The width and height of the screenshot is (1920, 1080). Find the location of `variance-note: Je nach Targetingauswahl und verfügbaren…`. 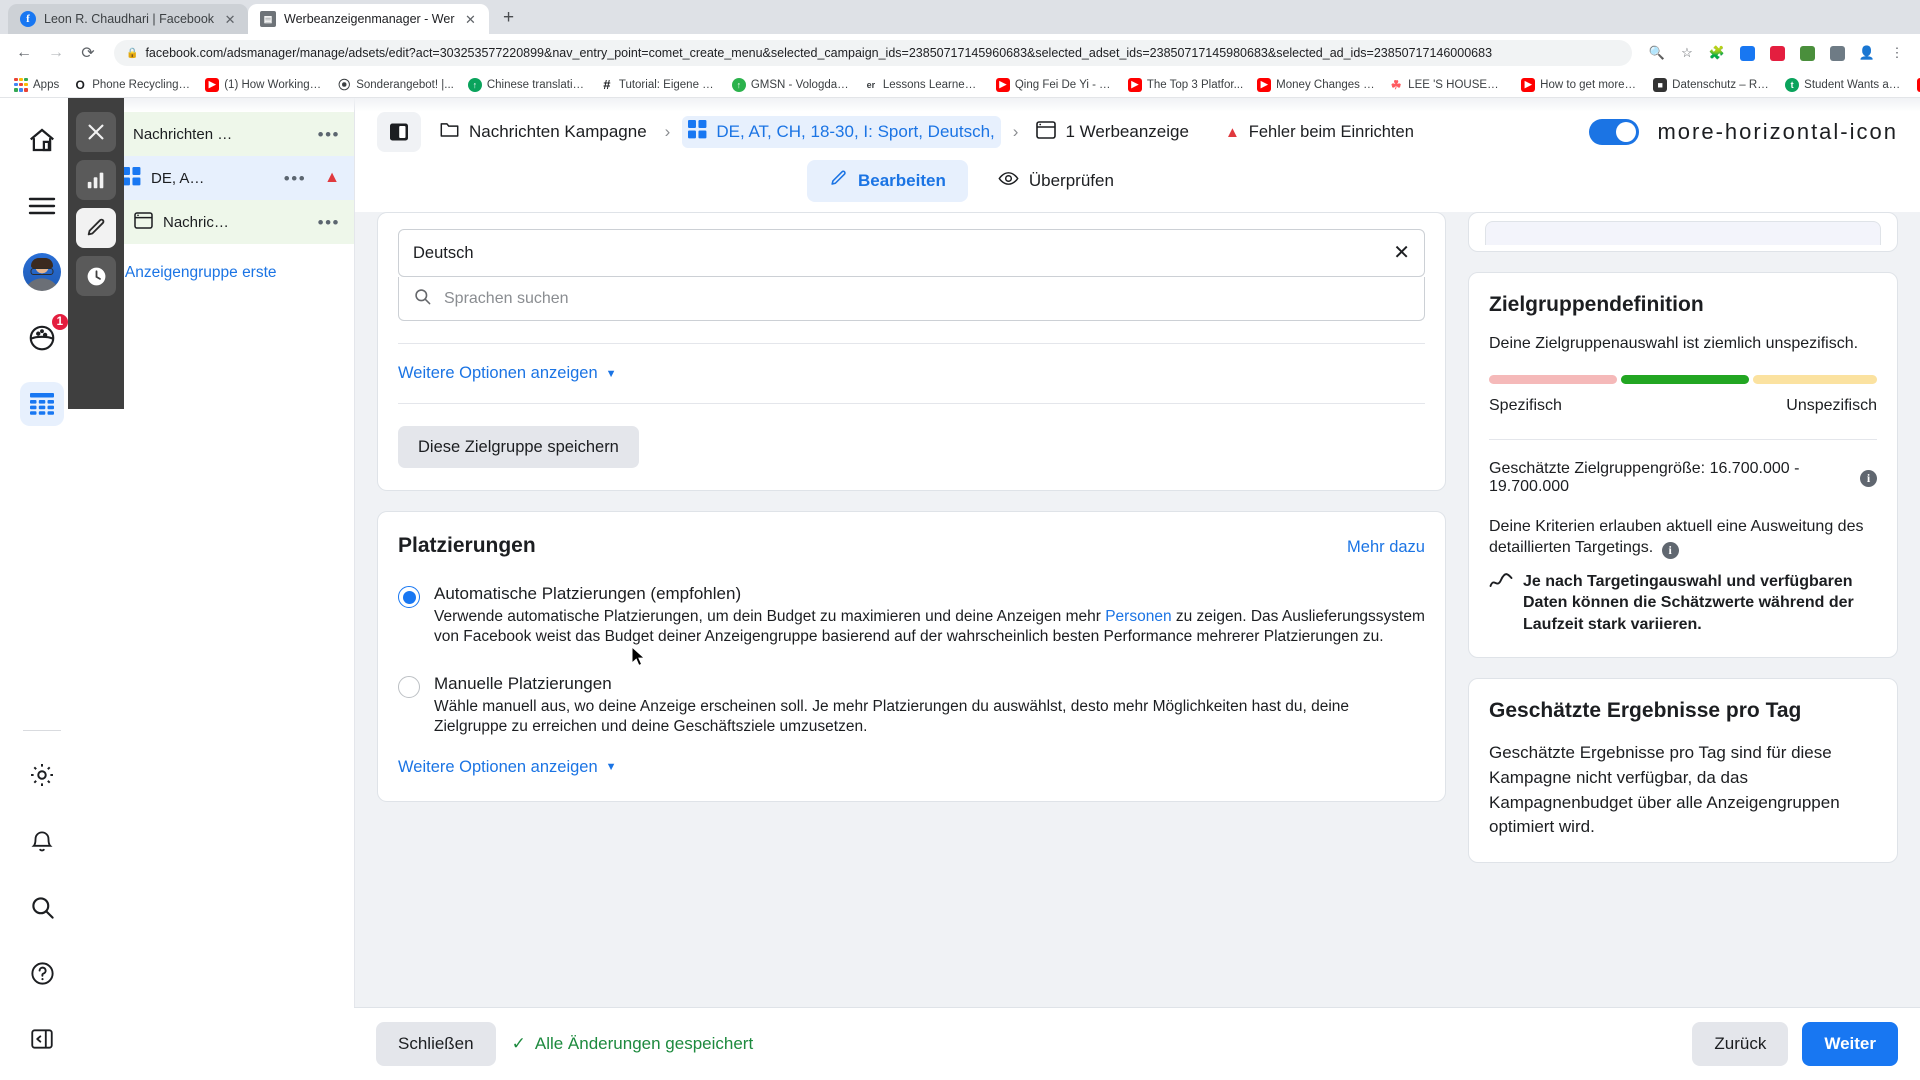

variance-note: Je nach Targetingauswahl und verfügbaren… is located at coordinates (1683, 603).